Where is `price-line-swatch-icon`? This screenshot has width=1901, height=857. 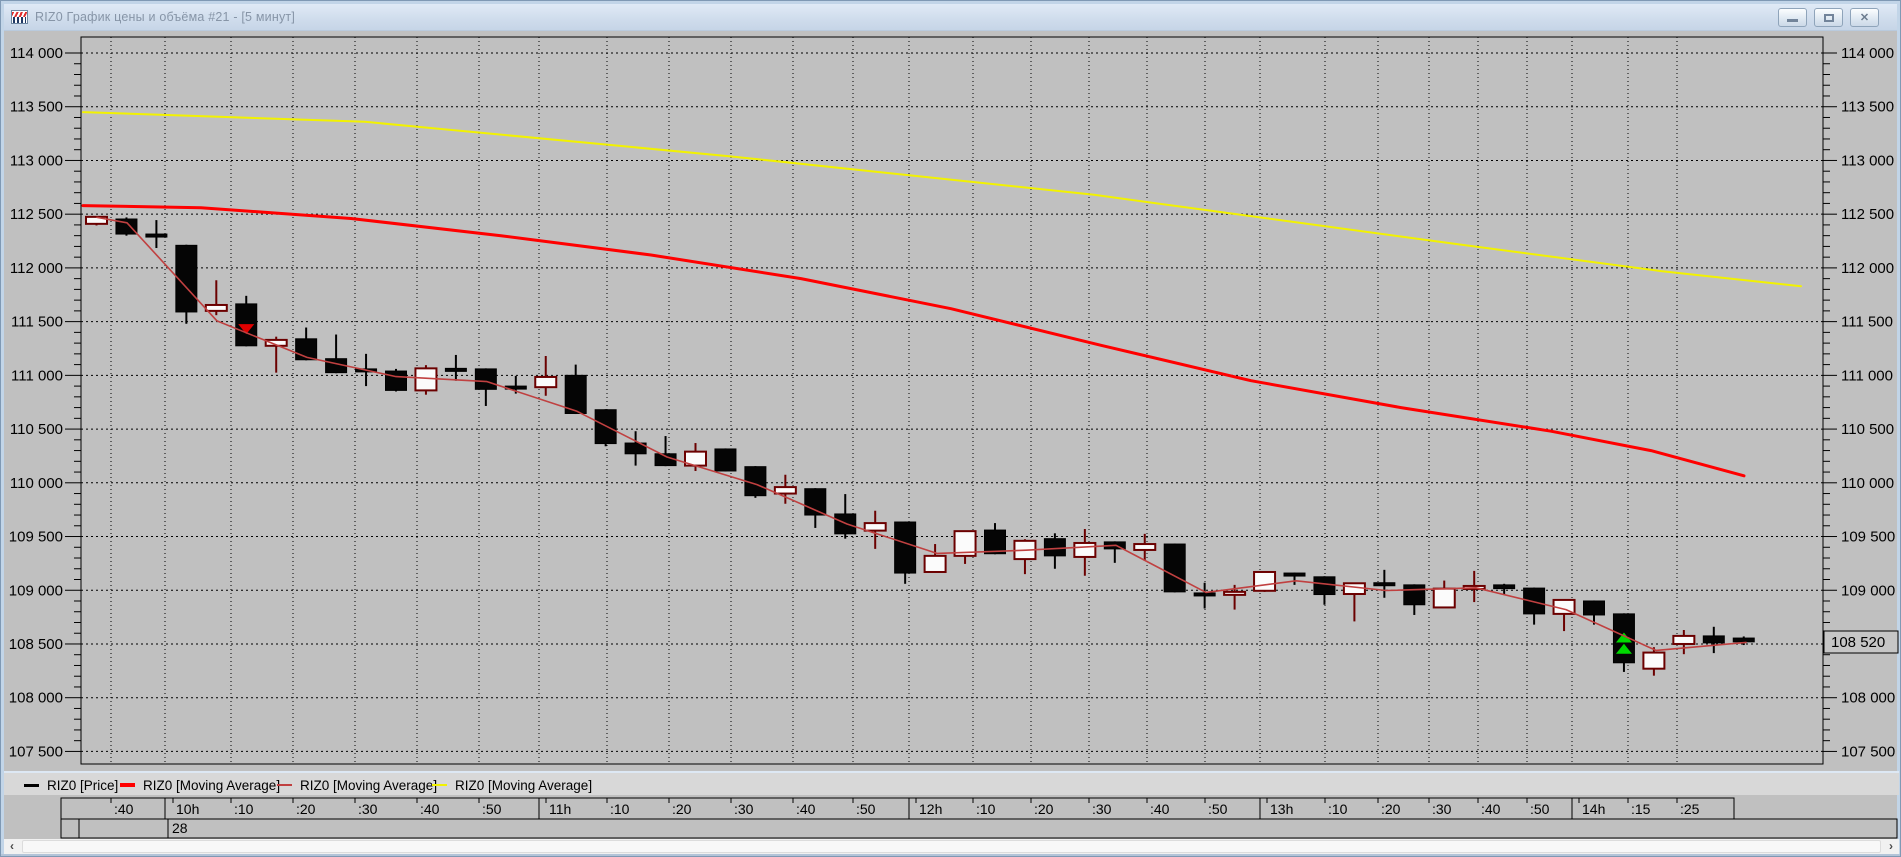 price-line-swatch-icon is located at coordinates (31, 785).